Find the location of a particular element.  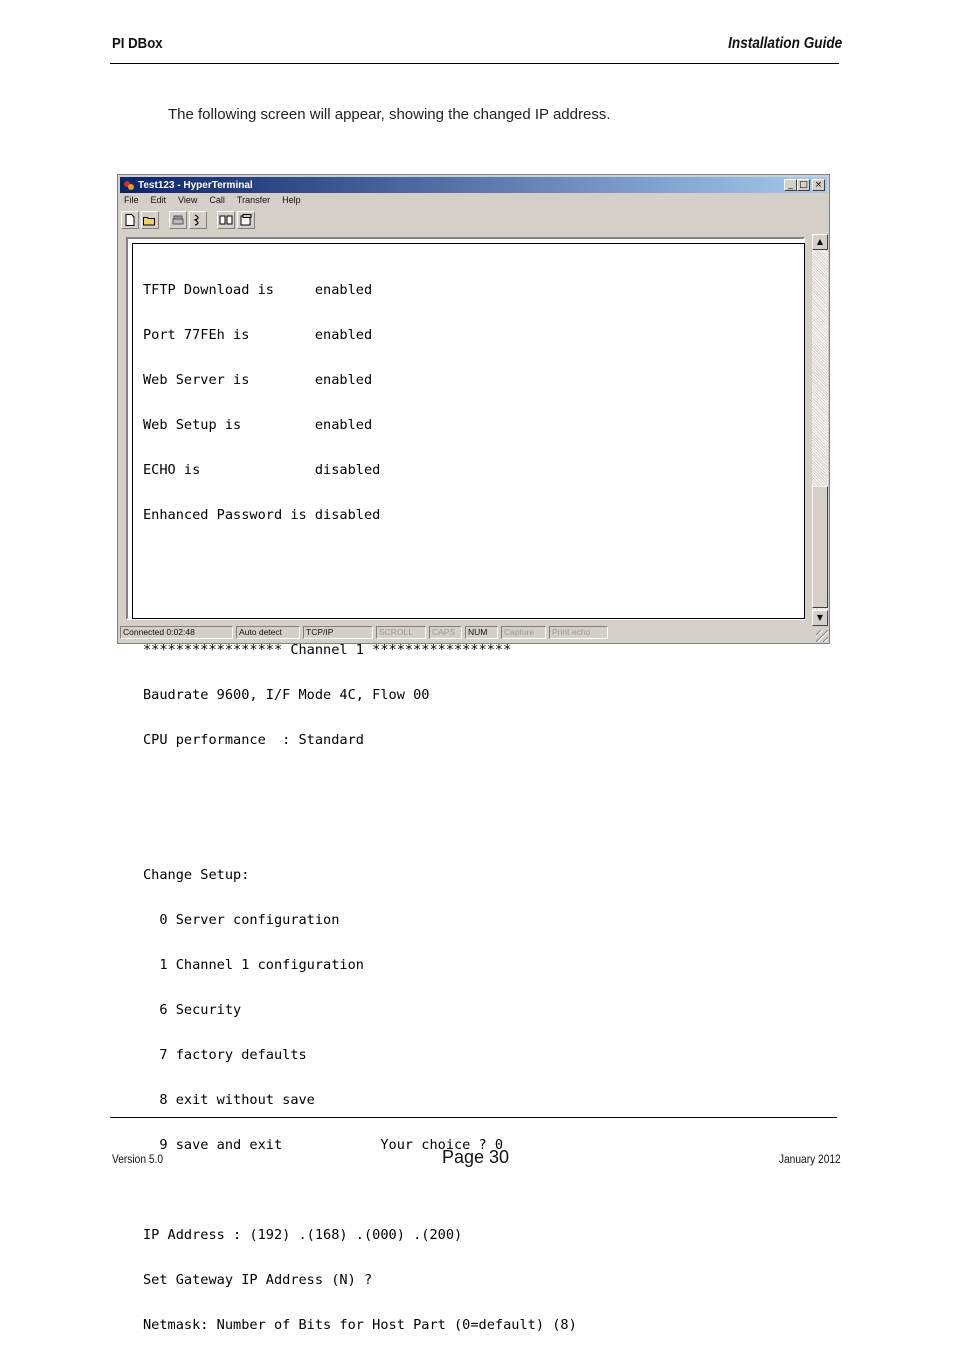

window-titlebar: Test123 - HyperTerminal _ □ × is located at coordinates (473, 185).